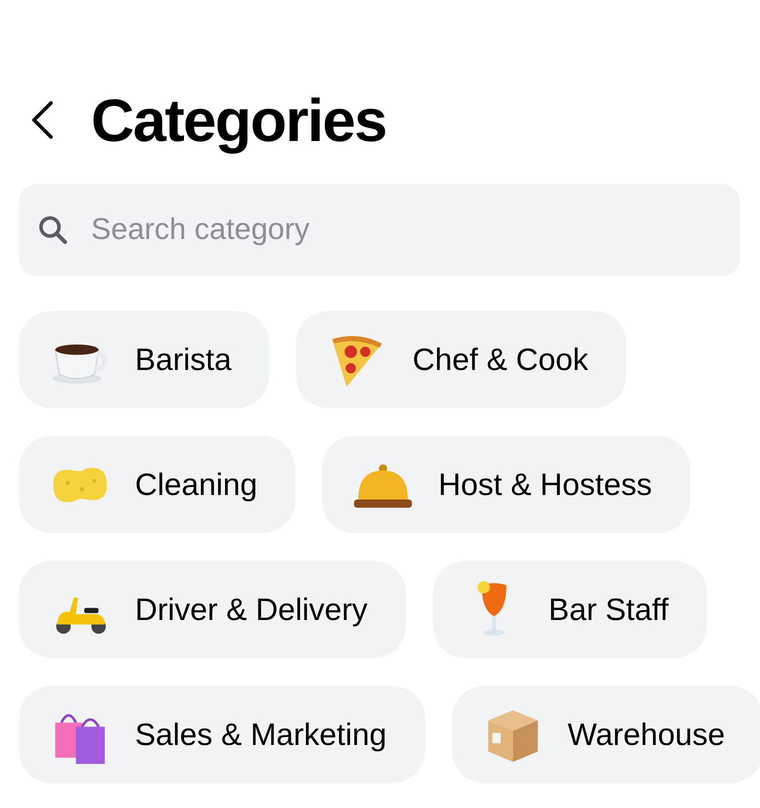 The width and height of the screenshot is (760, 808). What do you see at coordinates (53, 230) in the screenshot?
I see `search-icon` at bounding box center [53, 230].